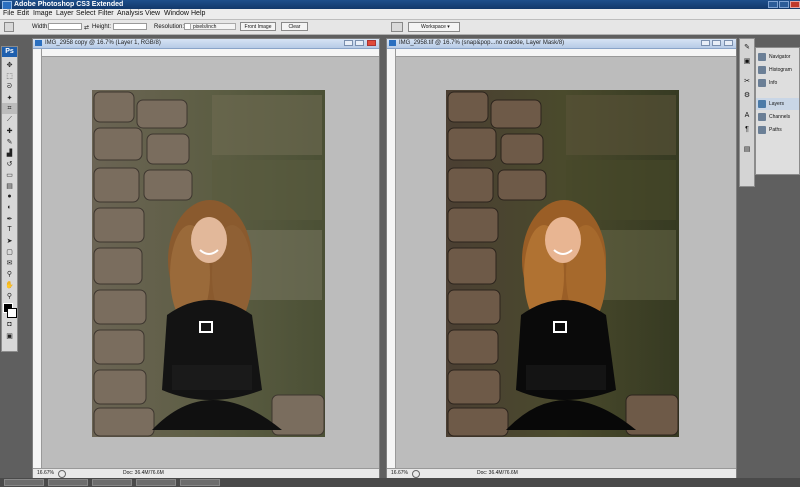  I want to click on healing-icon: ✚, so click(9, 130).